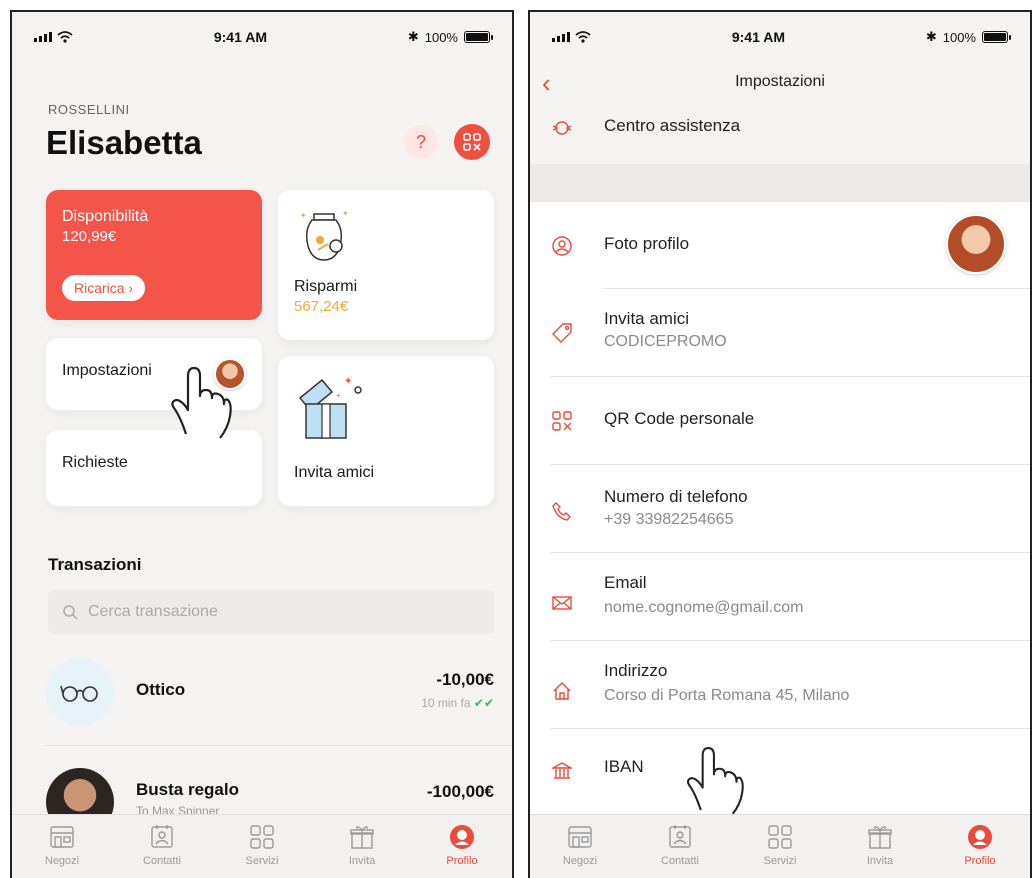  I want to click on settings-row-invite: Invita amici CODICEPROMO, so click(780, 332).